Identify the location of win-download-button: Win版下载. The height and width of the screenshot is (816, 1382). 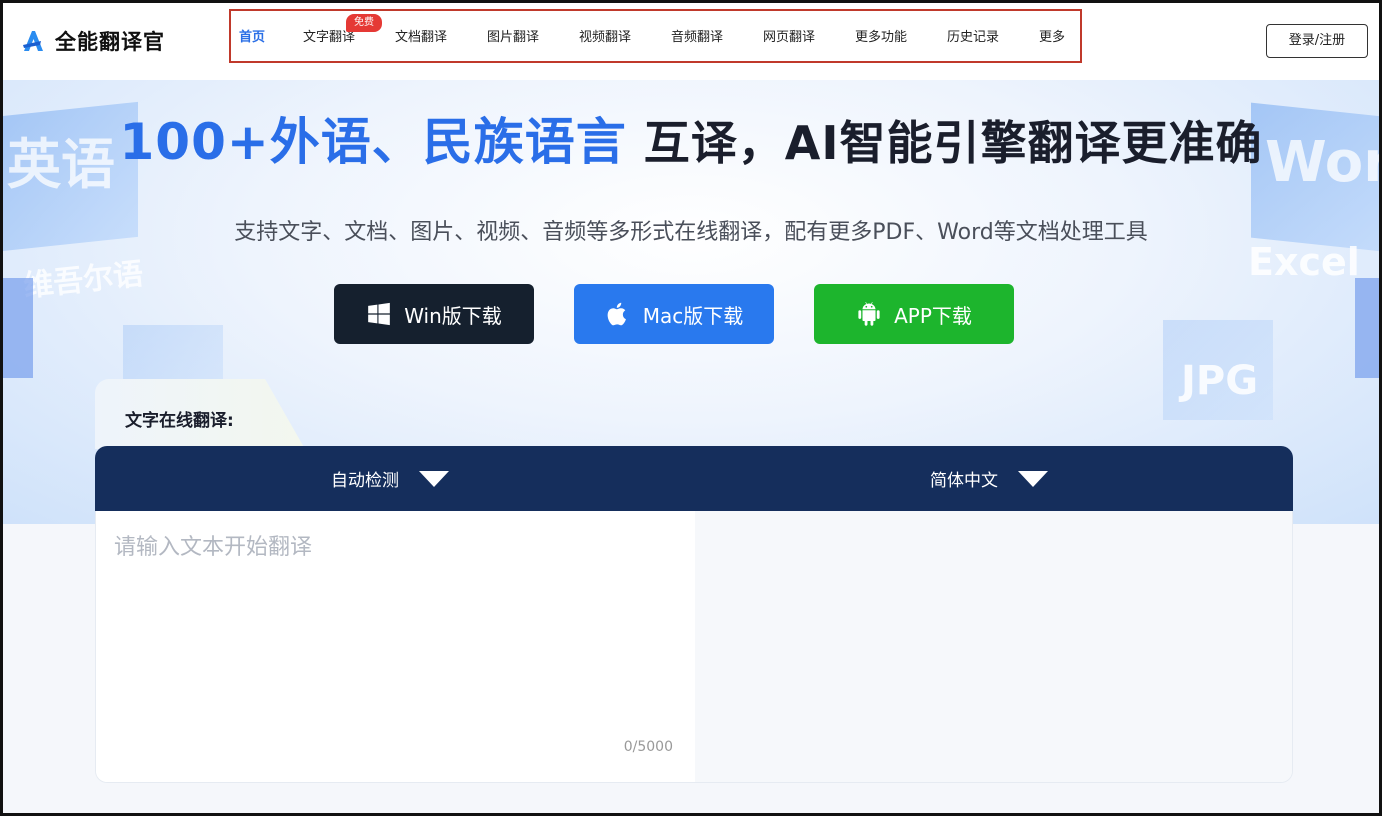
(434, 314).